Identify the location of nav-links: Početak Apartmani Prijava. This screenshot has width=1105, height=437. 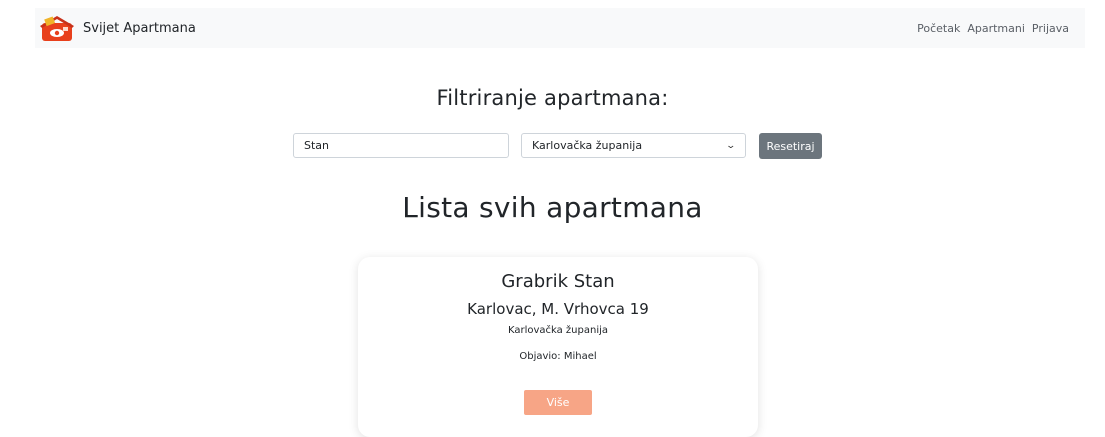
(993, 28).